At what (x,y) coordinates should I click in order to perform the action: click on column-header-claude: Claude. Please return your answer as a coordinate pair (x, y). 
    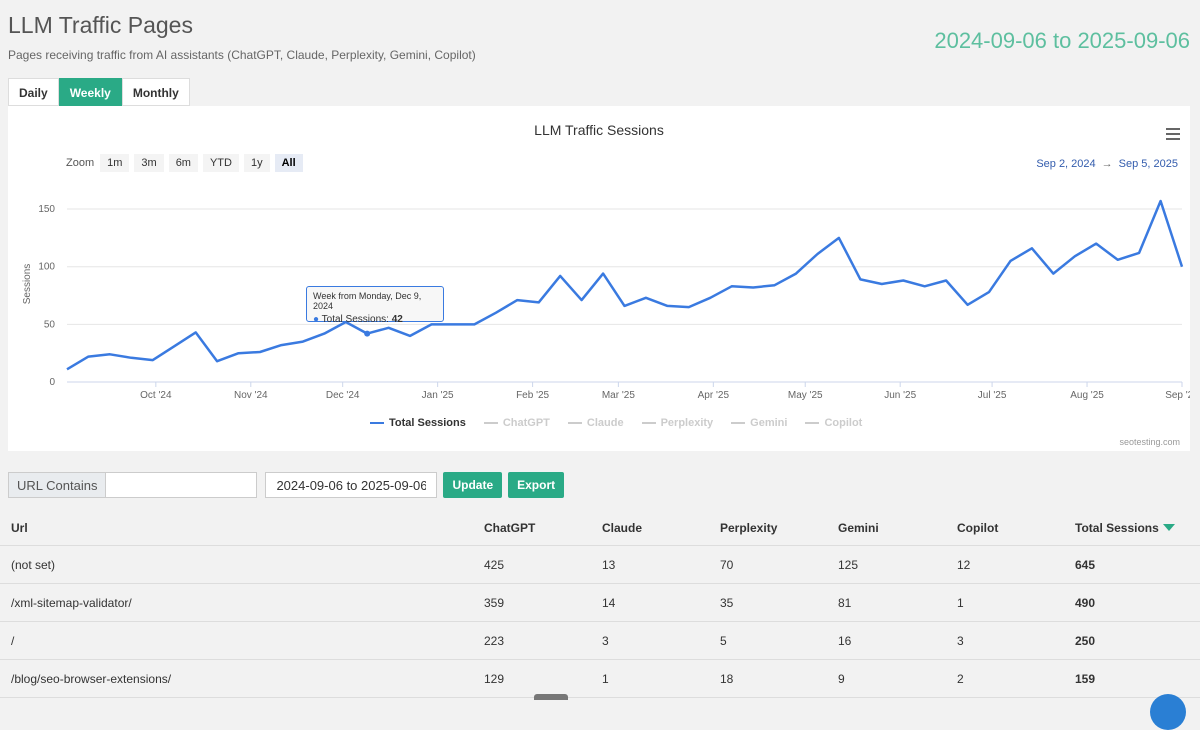
    Looking at the image, I should click on (650, 528).